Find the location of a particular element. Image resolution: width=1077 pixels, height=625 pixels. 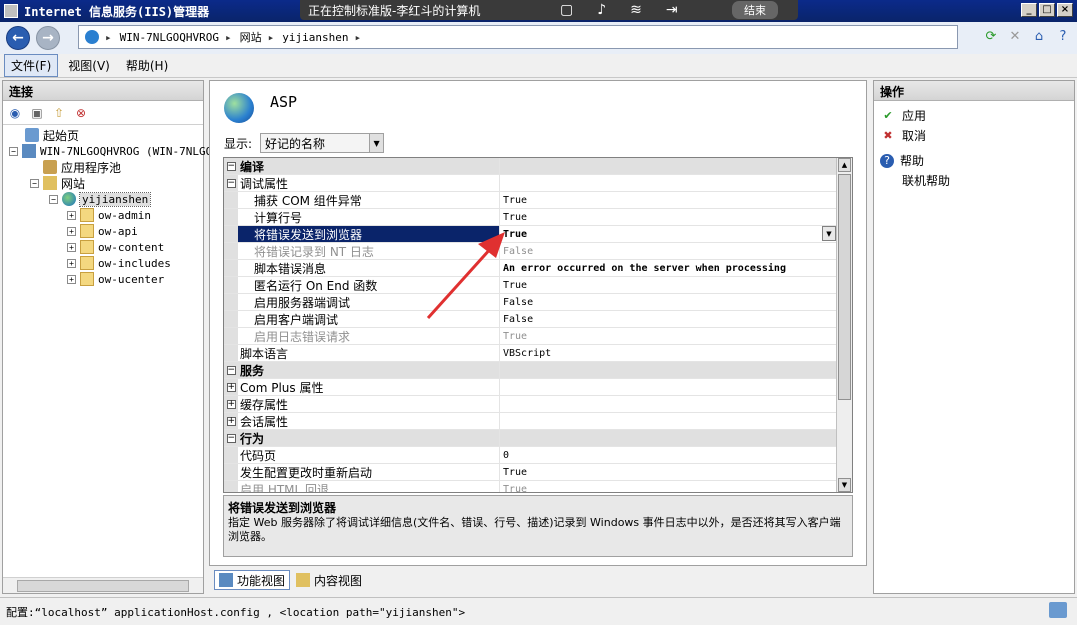

horizontal-scrollbar is located at coordinates (103, 585).